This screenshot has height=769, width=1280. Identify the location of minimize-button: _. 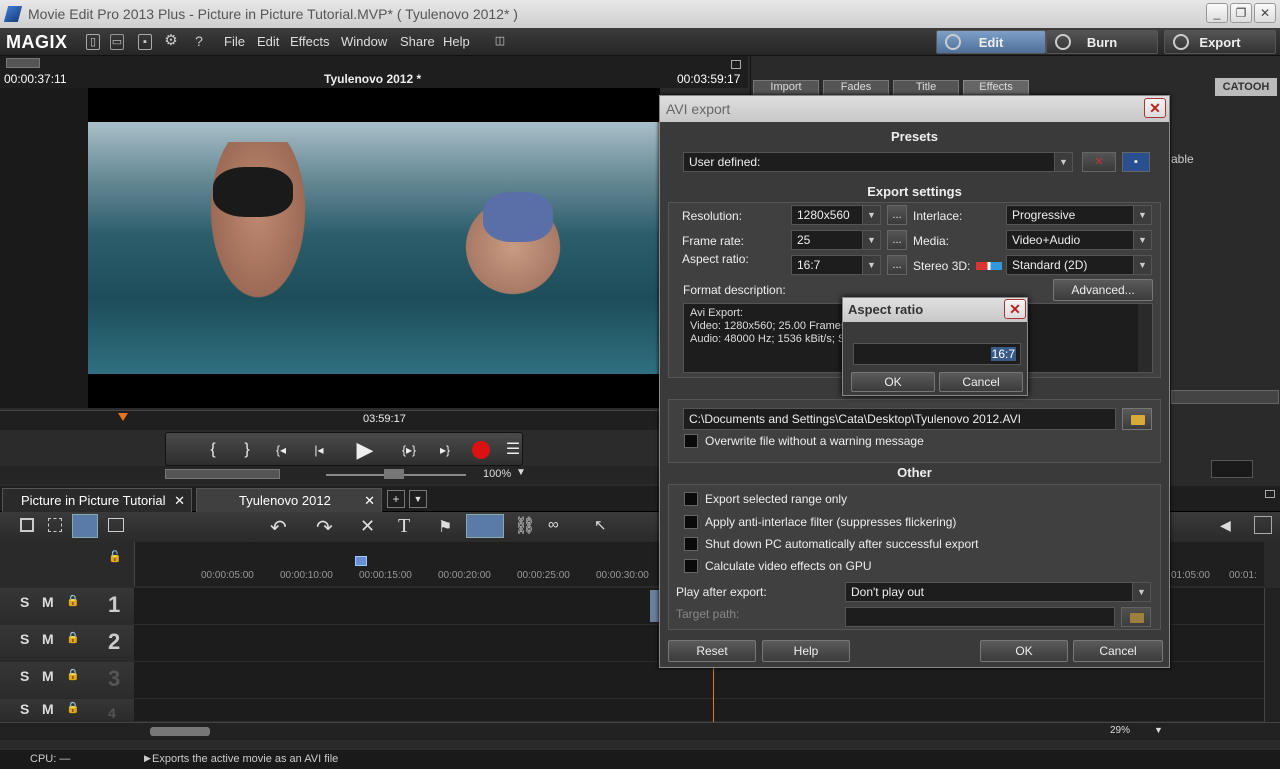
(1217, 13).